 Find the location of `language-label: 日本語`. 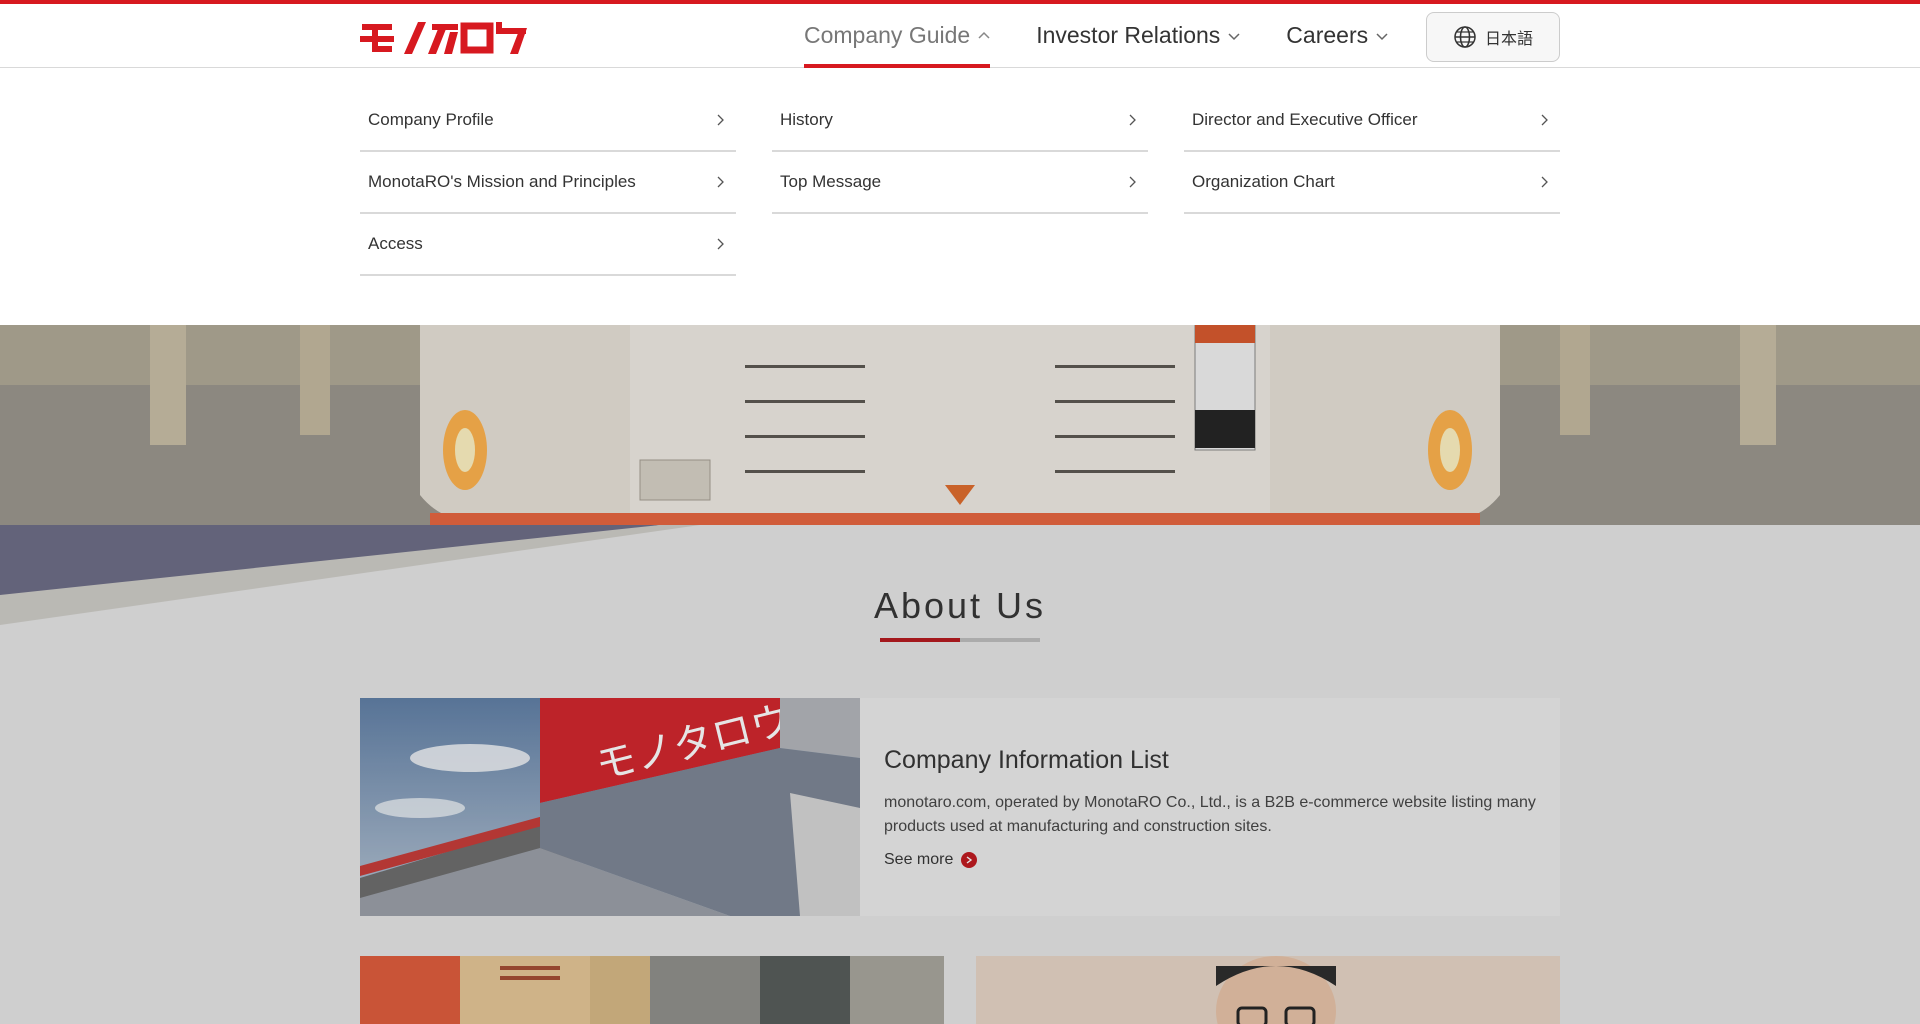

language-label: 日本語 is located at coordinates (1508, 39).